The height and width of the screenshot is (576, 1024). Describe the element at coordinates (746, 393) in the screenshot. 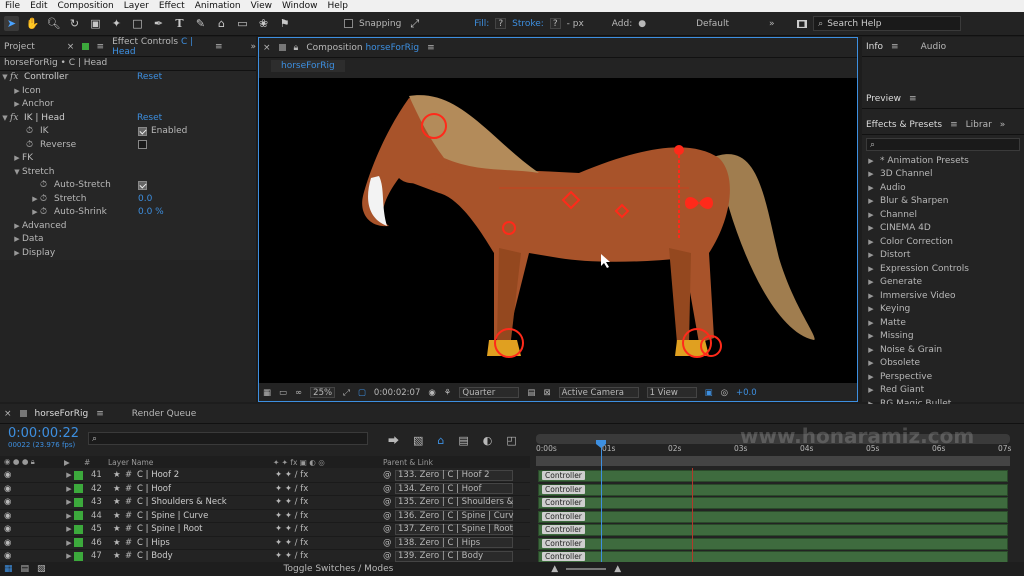

I see `exposure-value: +0.0` at that location.